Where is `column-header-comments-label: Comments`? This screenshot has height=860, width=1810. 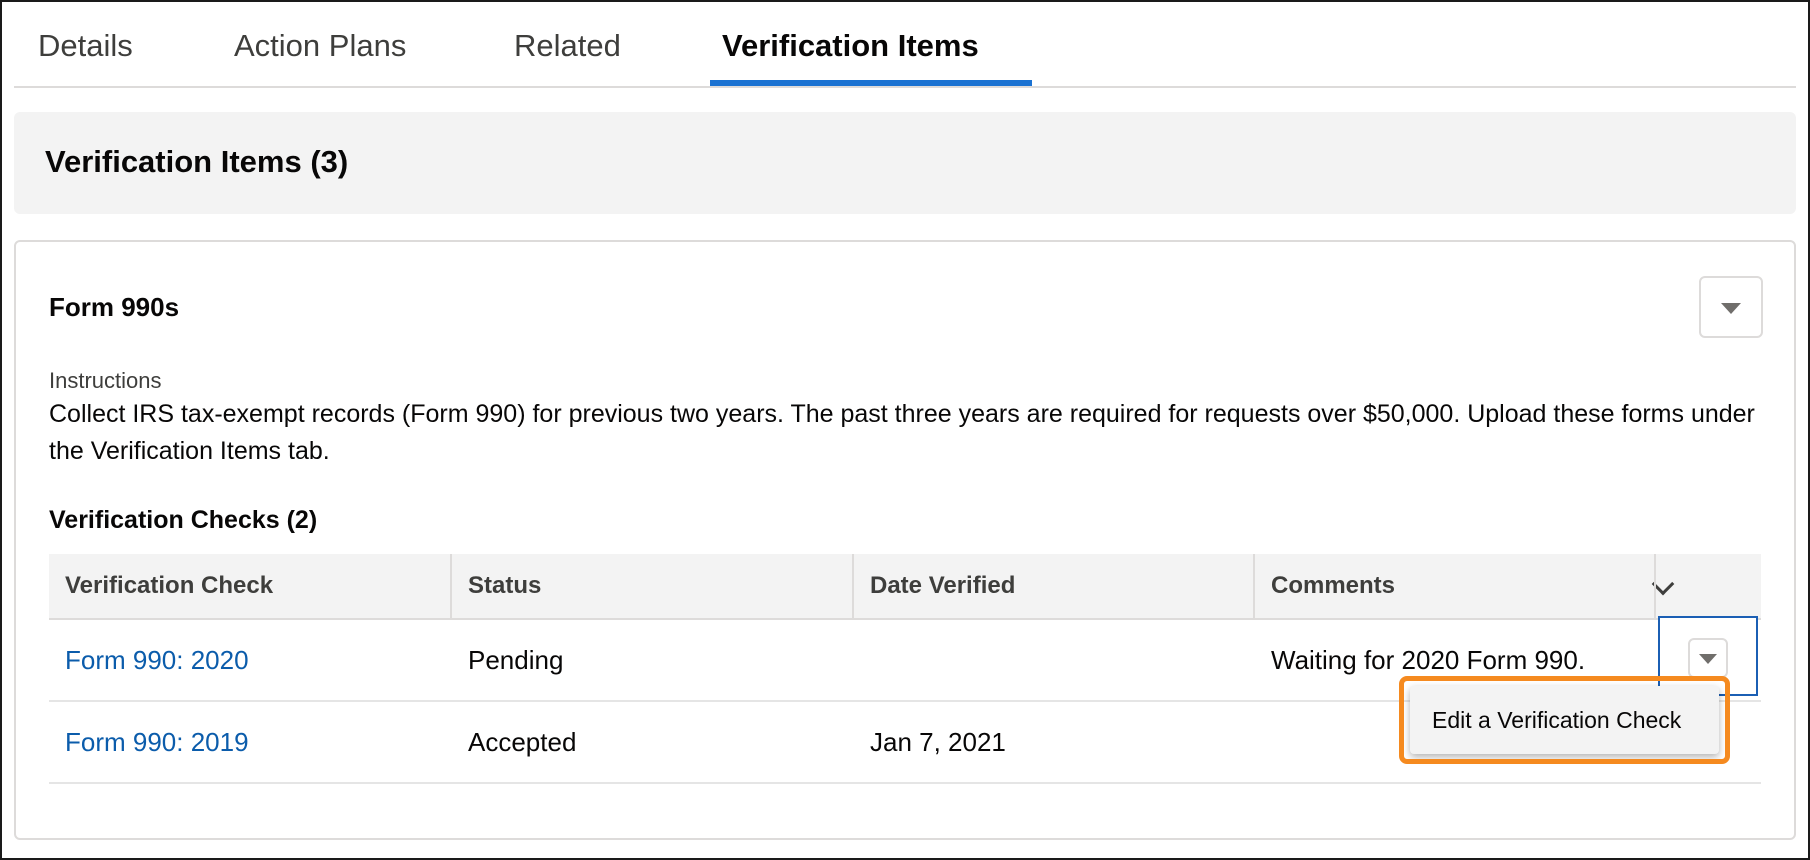
column-header-comments-label: Comments is located at coordinates (1333, 585).